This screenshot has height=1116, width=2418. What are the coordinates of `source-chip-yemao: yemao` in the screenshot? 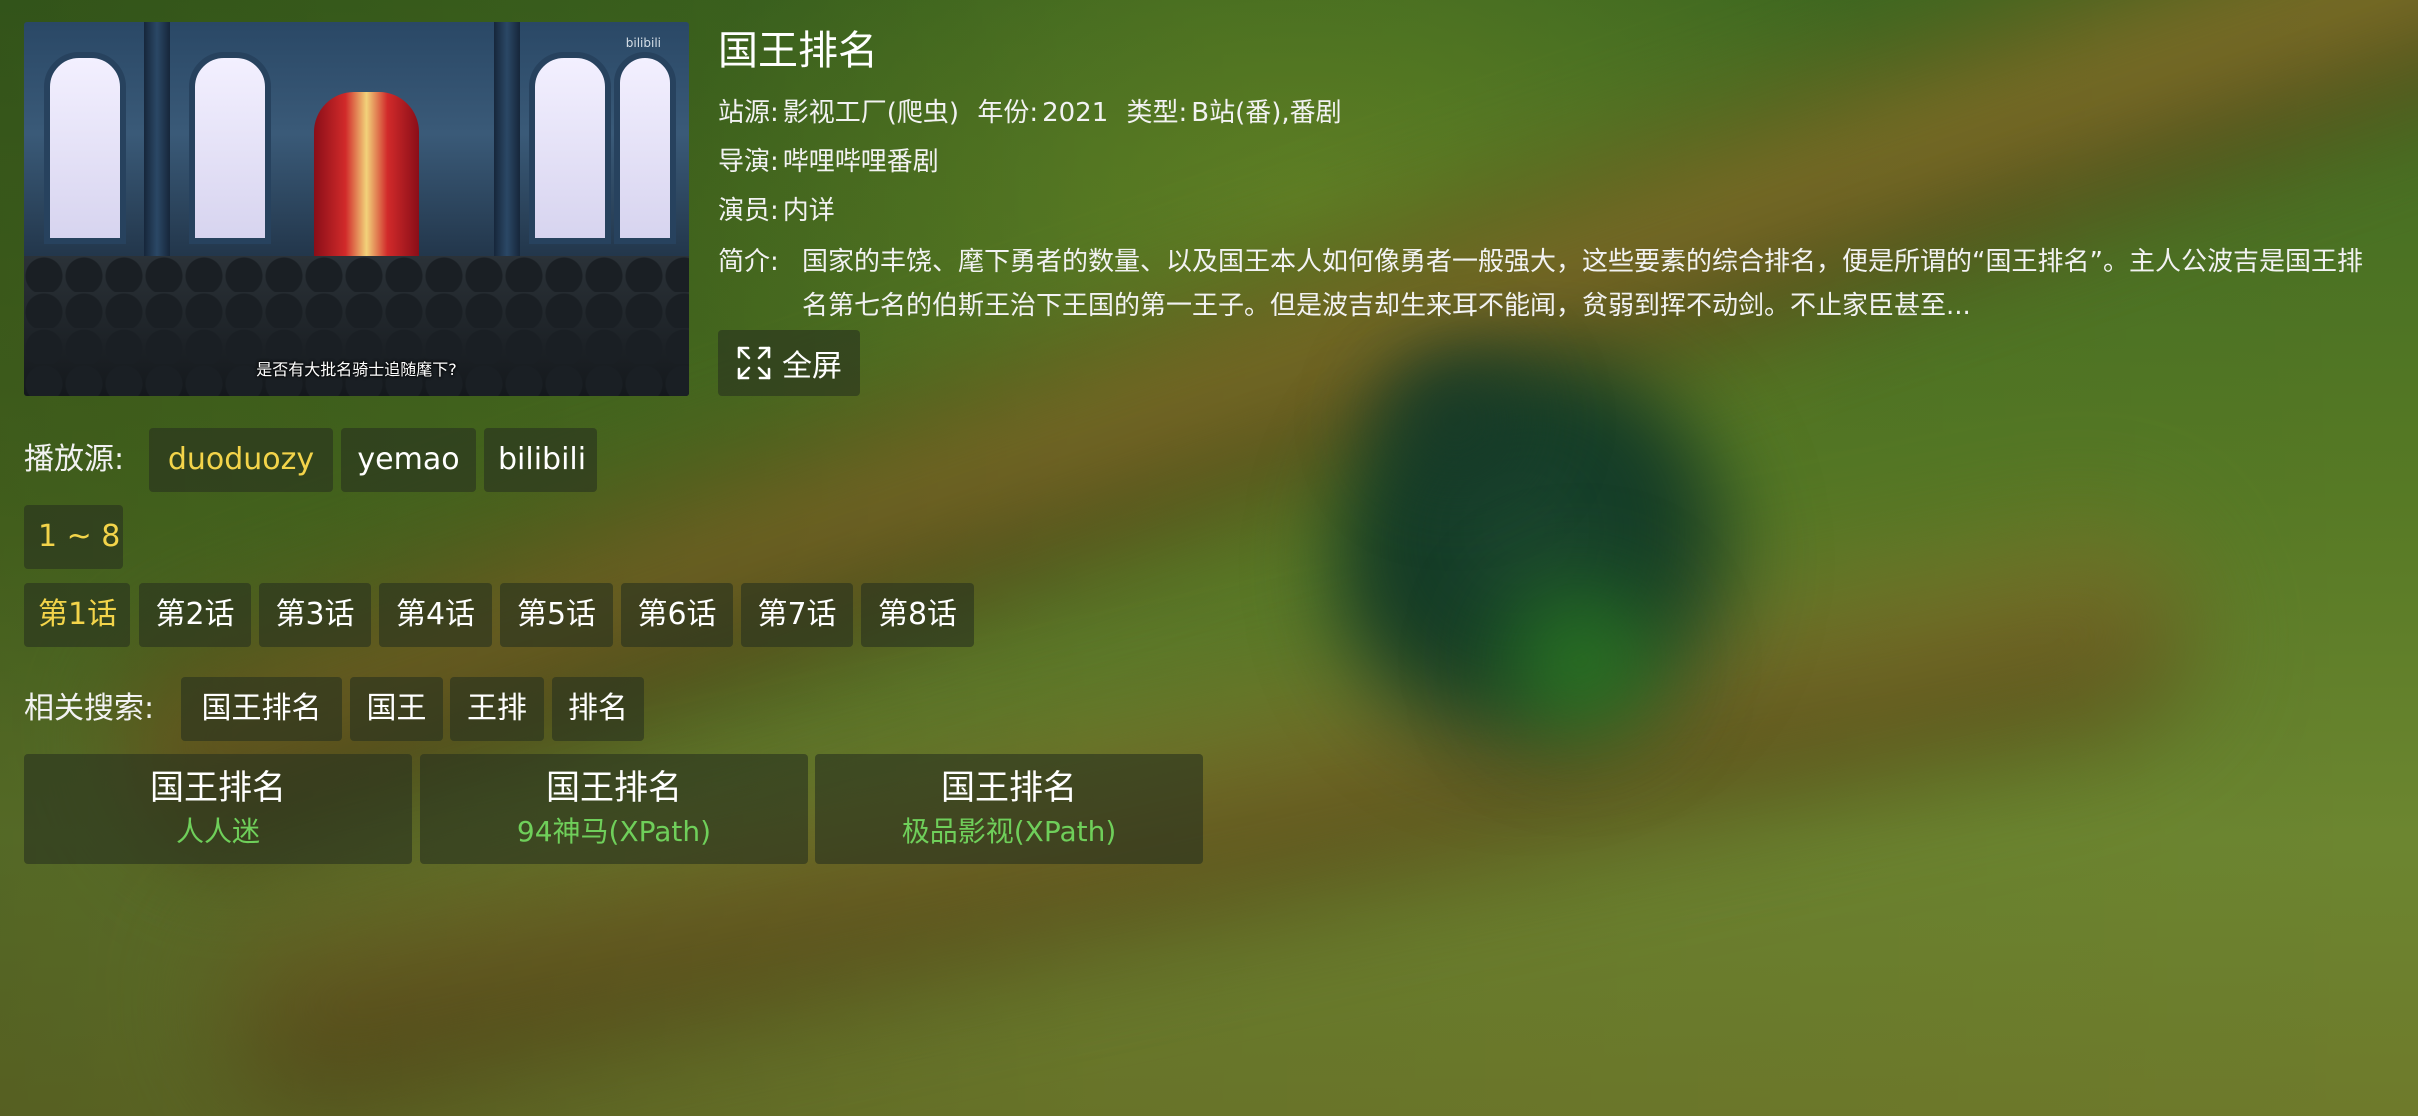 It's located at (408, 460).